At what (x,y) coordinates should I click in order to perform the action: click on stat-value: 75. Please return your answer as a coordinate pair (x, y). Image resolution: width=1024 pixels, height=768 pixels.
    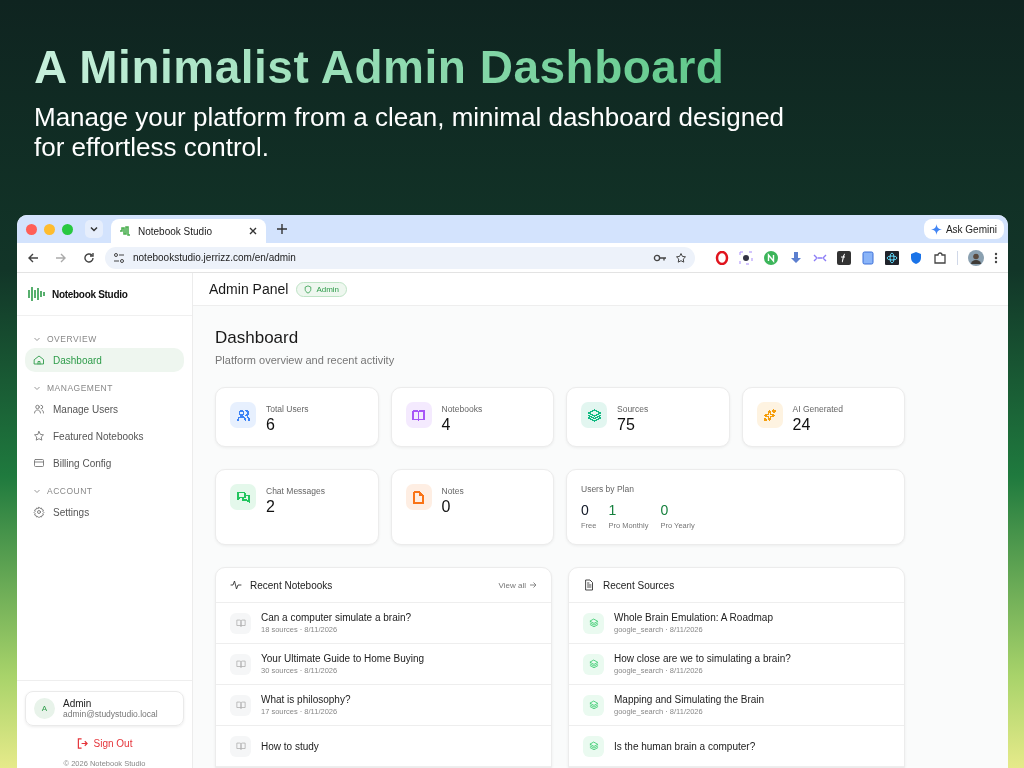
    Looking at the image, I should click on (626, 425).